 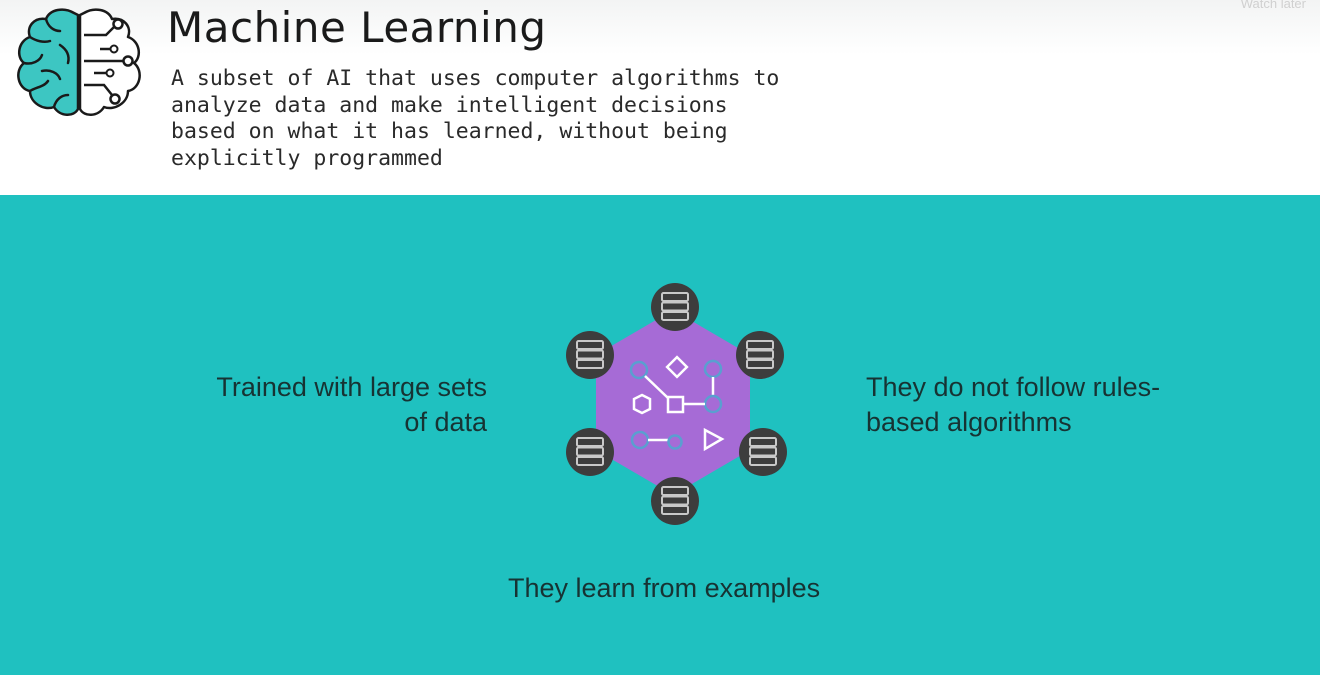 What do you see at coordinates (79, 62) in the screenshot?
I see `brain-circuit-icon` at bounding box center [79, 62].